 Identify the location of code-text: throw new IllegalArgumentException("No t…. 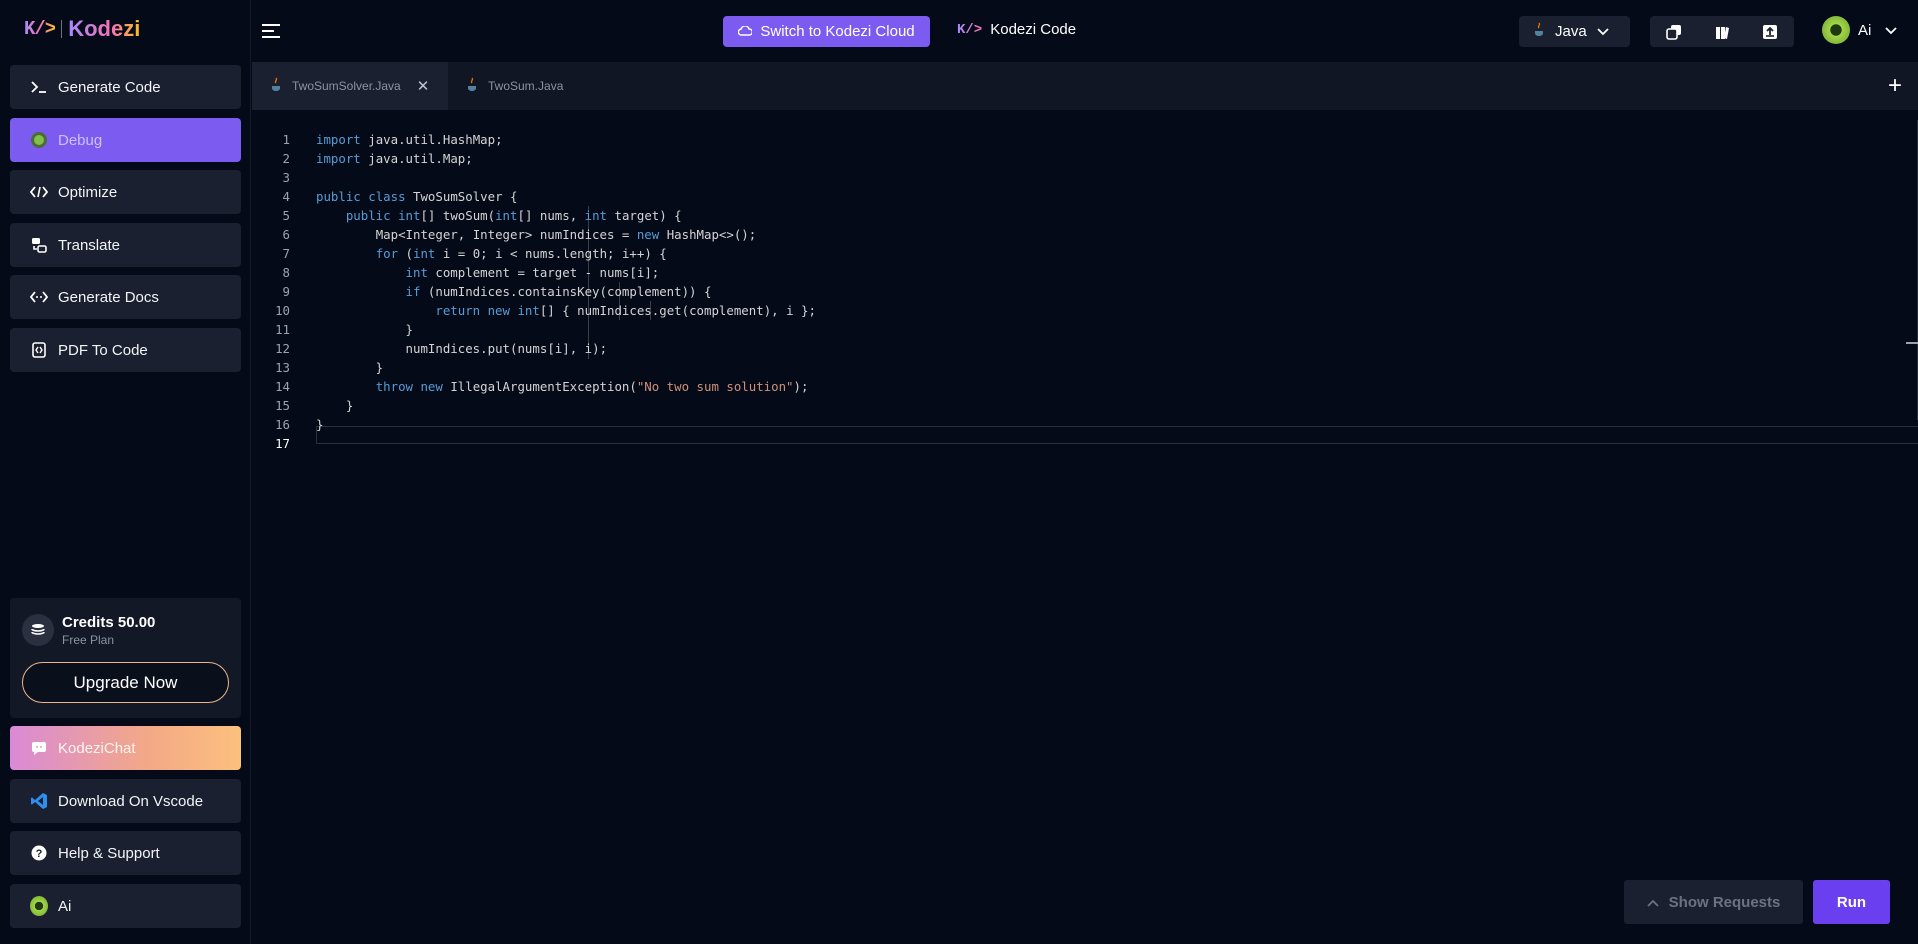
(592, 386).